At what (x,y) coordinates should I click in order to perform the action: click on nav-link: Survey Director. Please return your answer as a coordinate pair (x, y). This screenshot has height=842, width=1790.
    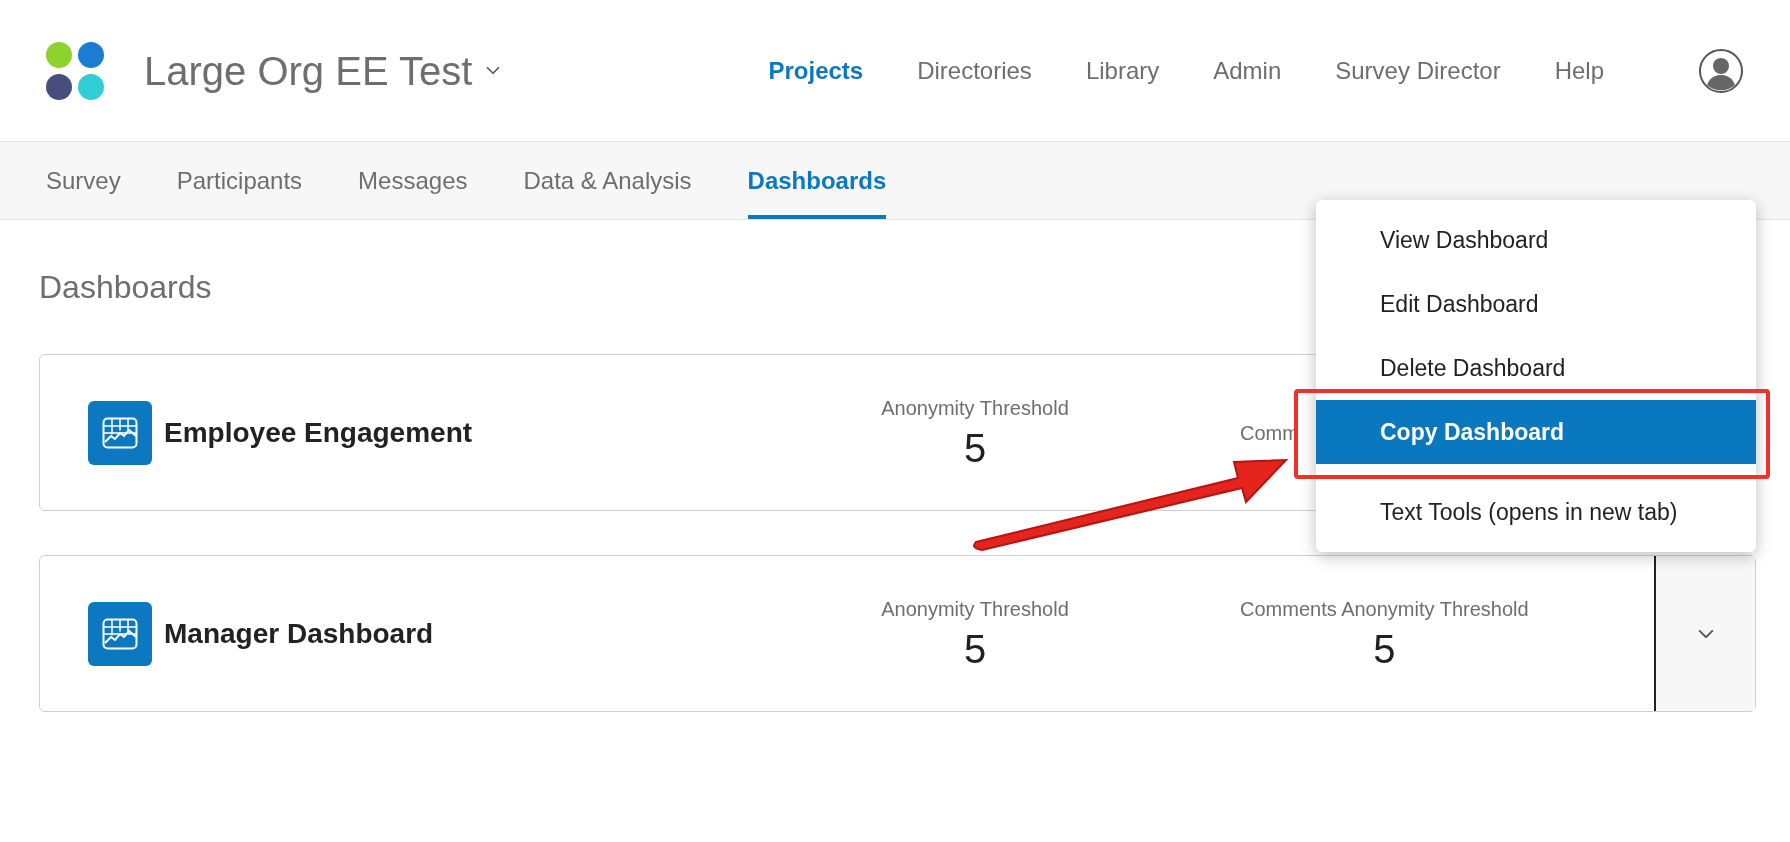
    Looking at the image, I should click on (1418, 70).